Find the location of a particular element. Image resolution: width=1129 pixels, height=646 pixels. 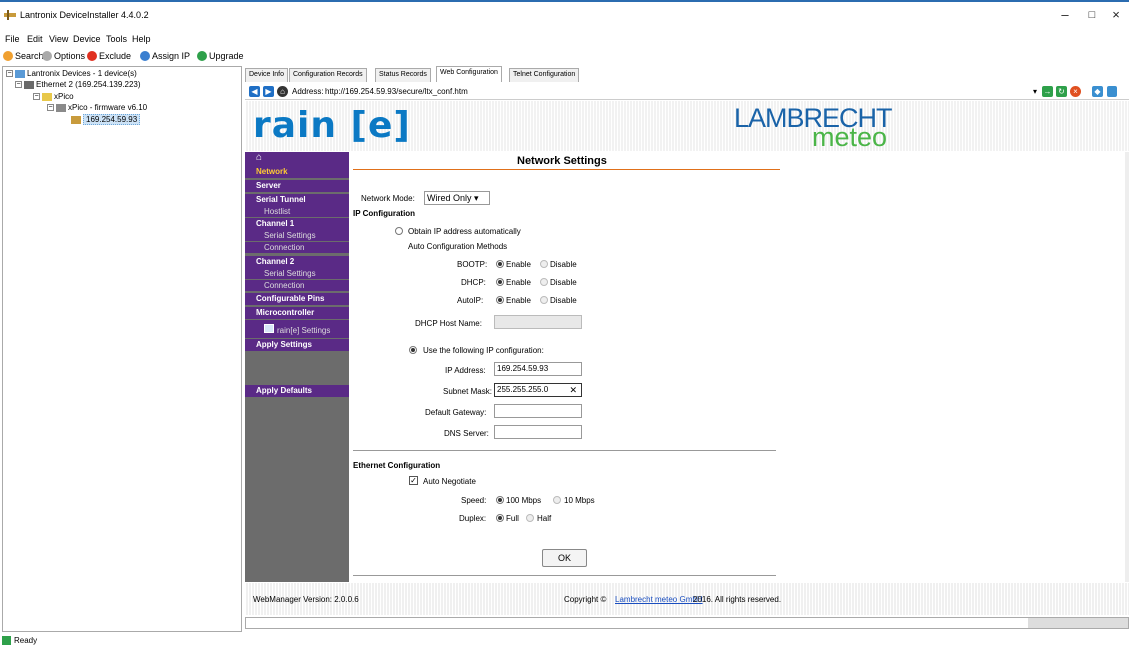

options-button: Options is located at coordinates (63, 56).